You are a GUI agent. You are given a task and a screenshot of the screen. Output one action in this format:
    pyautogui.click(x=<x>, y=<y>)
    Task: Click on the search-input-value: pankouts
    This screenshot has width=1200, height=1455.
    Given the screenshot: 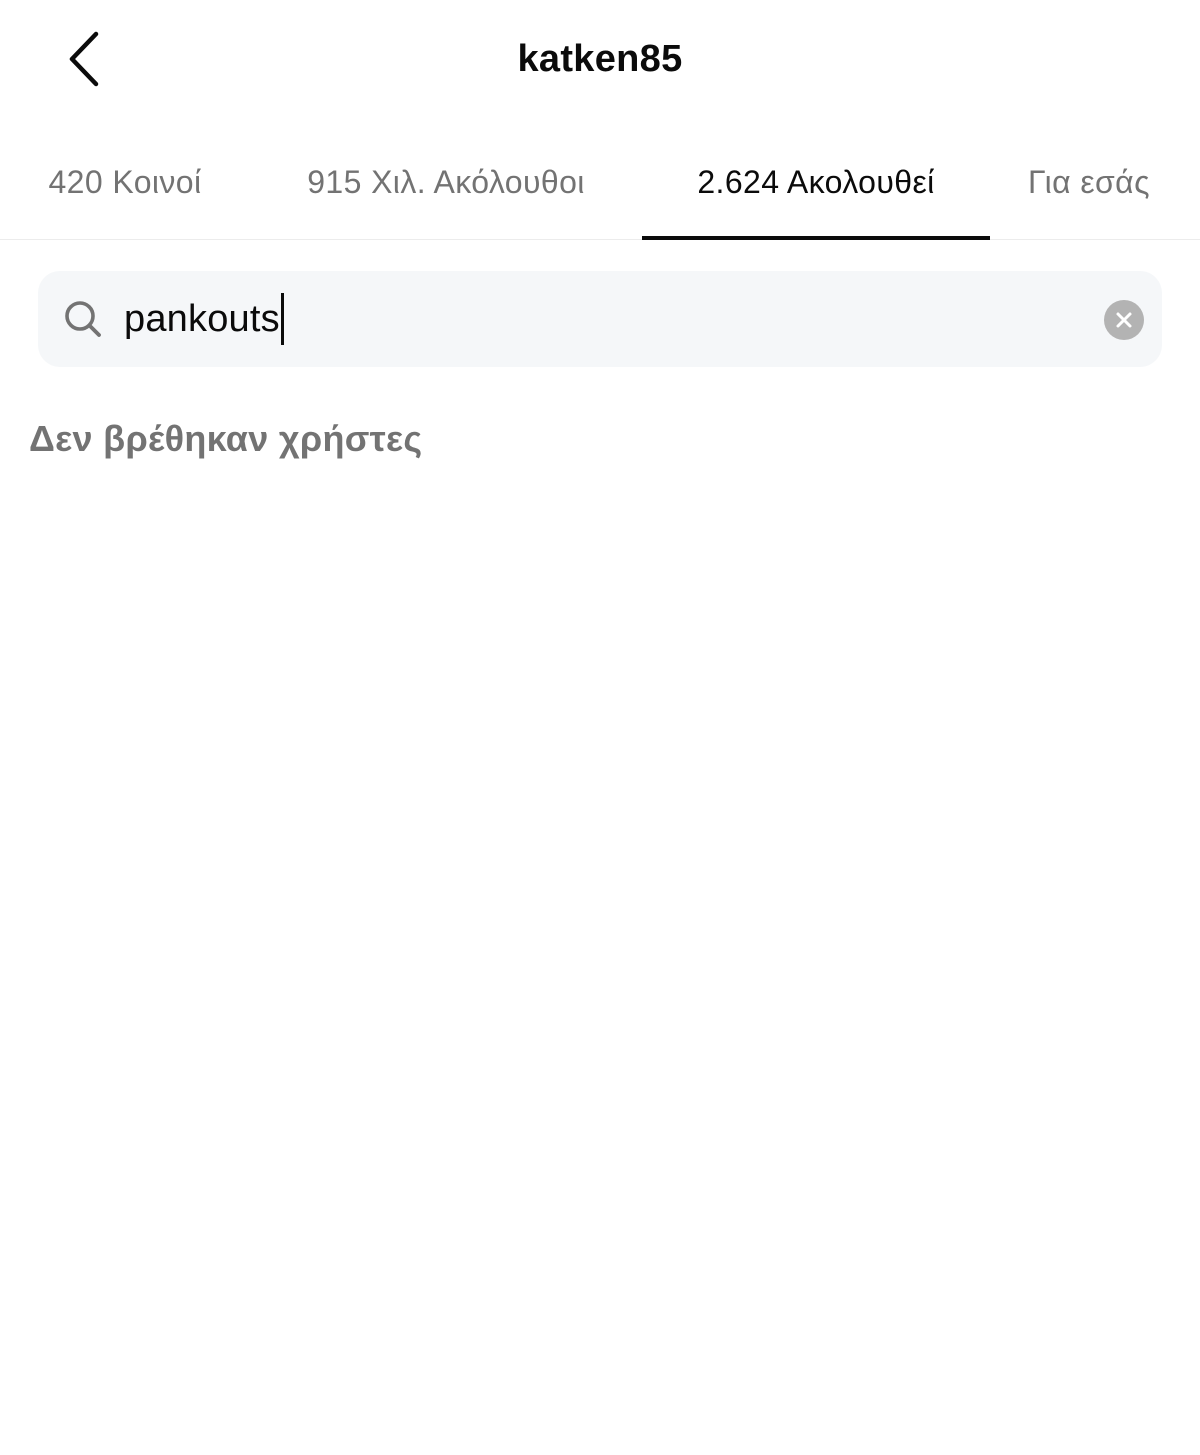 What is the action you would take?
    pyautogui.click(x=202, y=318)
    